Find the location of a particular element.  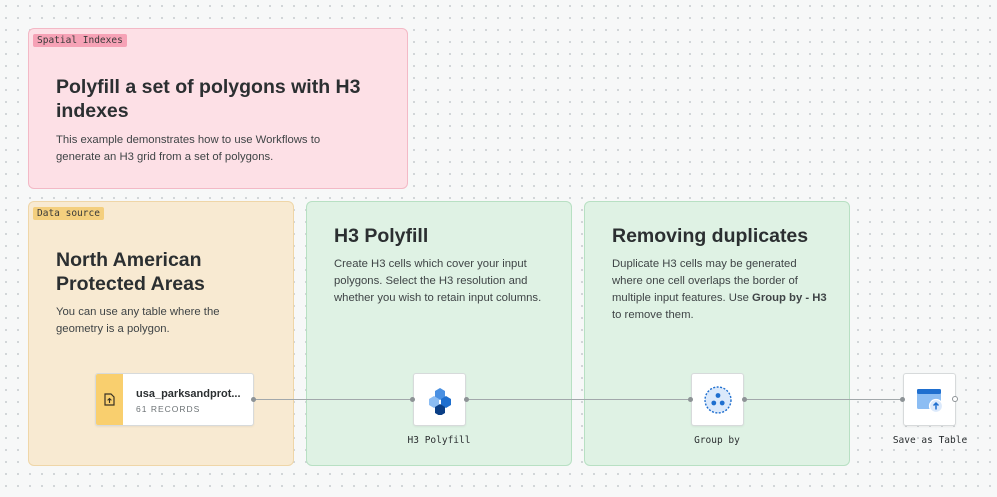

save-as-table-label: Save as Table is located at coordinates (930, 440).